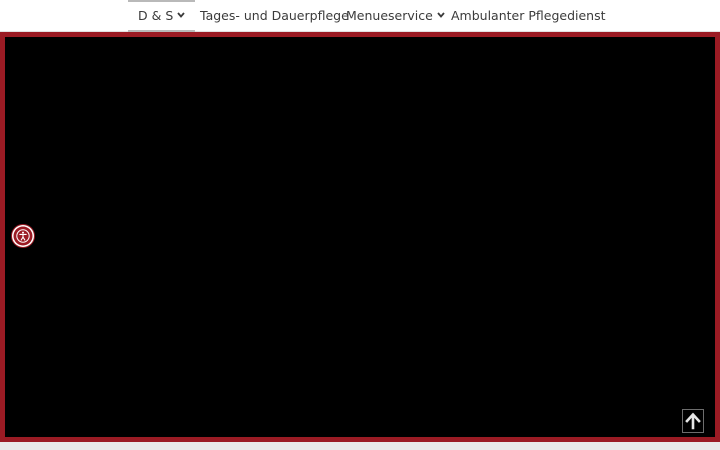 This screenshot has height=450, width=720. I want to click on arrow-up-icon, so click(693, 421).